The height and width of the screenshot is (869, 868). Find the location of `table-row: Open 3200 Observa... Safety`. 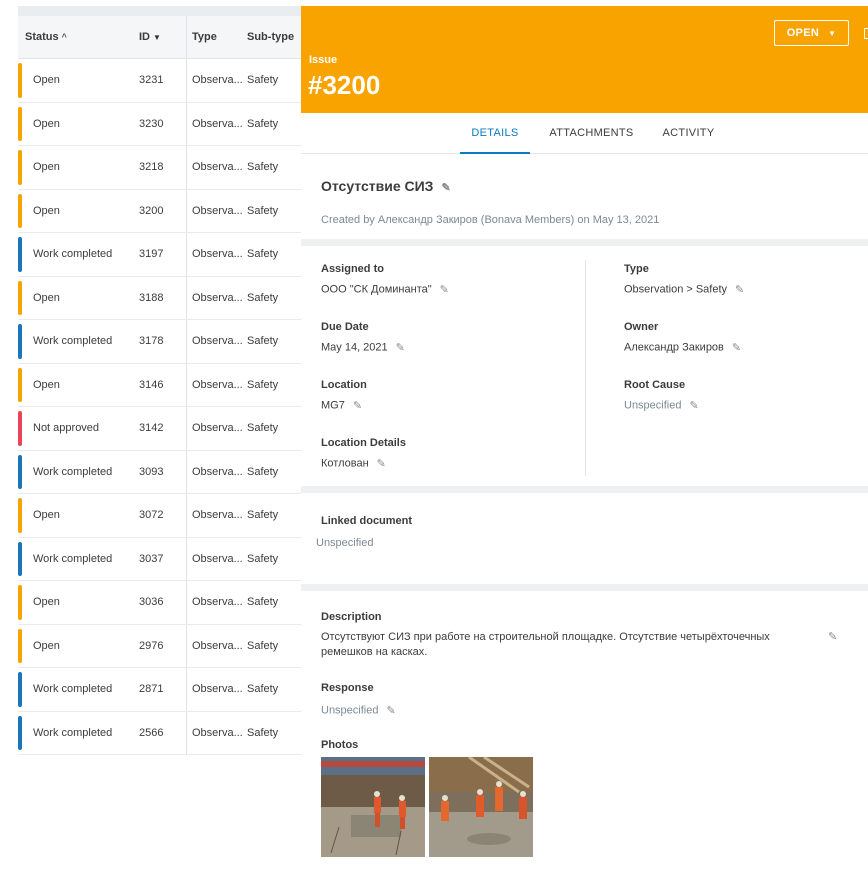

table-row: Open 3200 Observa... Safety is located at coordinates (159, 211).